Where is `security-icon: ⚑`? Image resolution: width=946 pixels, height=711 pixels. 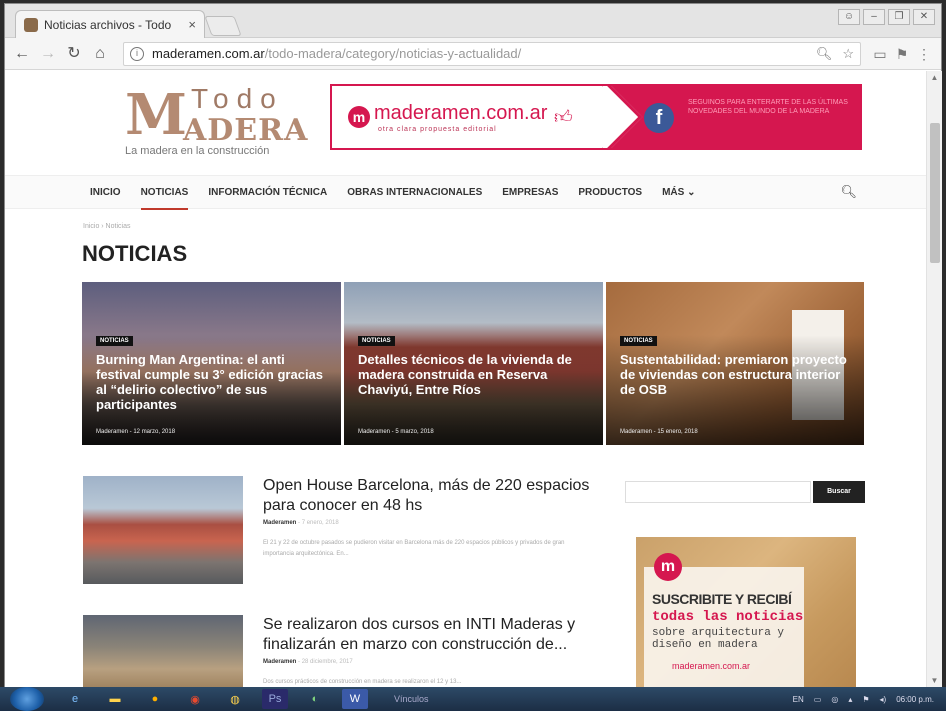
security-icon: ⚑ is located at coordinates (865, 699).